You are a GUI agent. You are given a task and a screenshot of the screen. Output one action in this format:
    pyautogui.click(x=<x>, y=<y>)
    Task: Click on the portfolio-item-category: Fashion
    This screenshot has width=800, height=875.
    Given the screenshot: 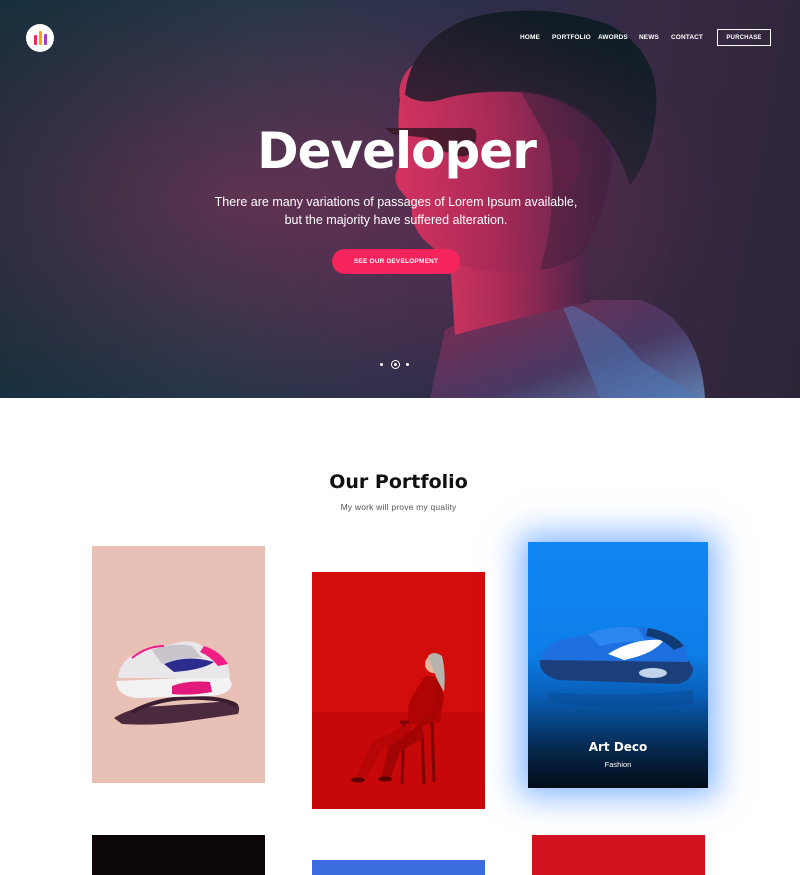 What is the action you would take?
    pyautogui.click(x=618, y=764)
    